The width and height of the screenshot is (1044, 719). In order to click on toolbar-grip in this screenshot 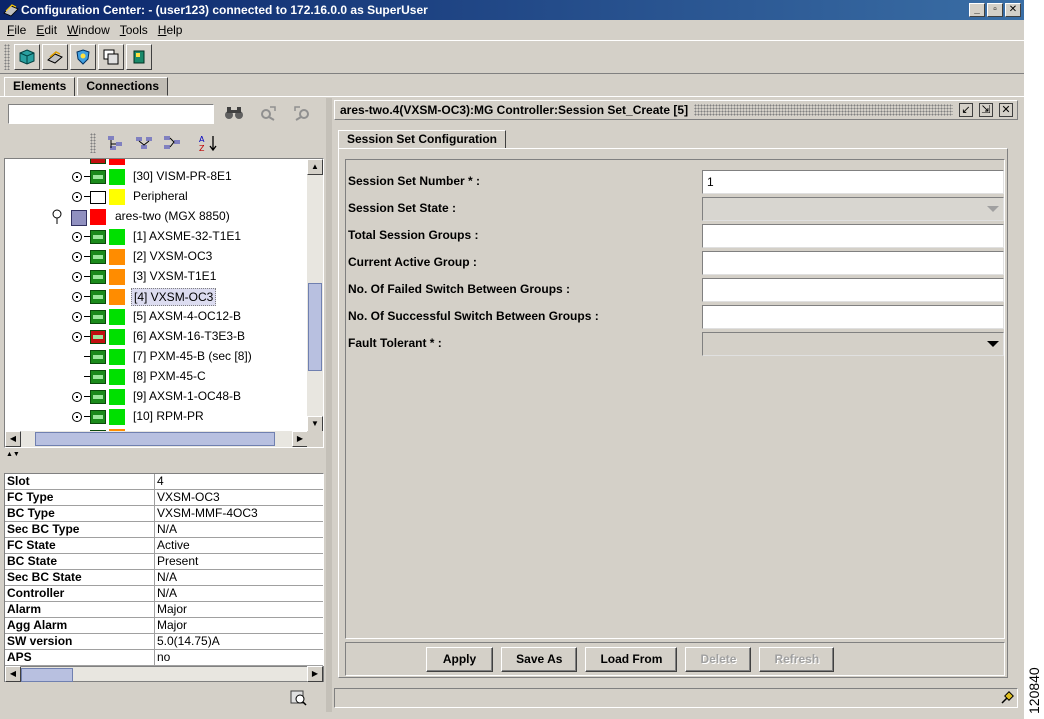, I will do `click(7, 57)`.